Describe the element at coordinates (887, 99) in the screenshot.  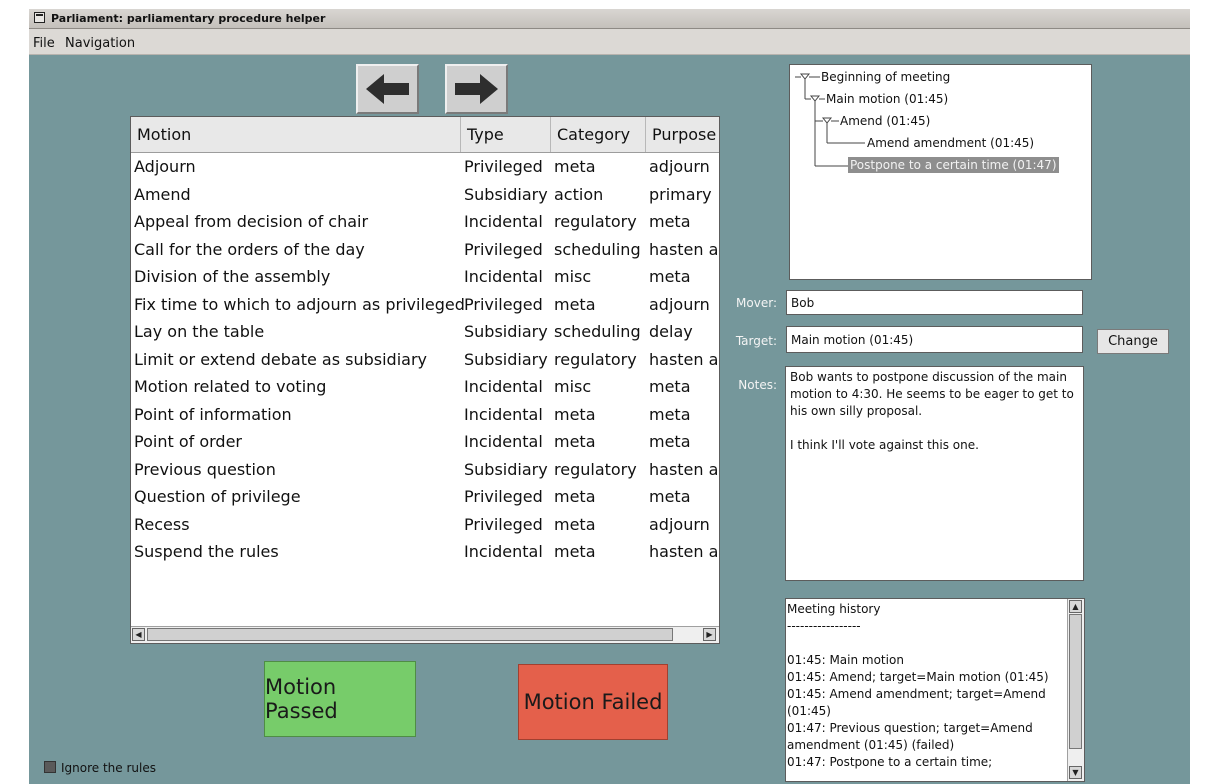
I see `tree-node-main-motion: Main motion (01:45)` at that location.